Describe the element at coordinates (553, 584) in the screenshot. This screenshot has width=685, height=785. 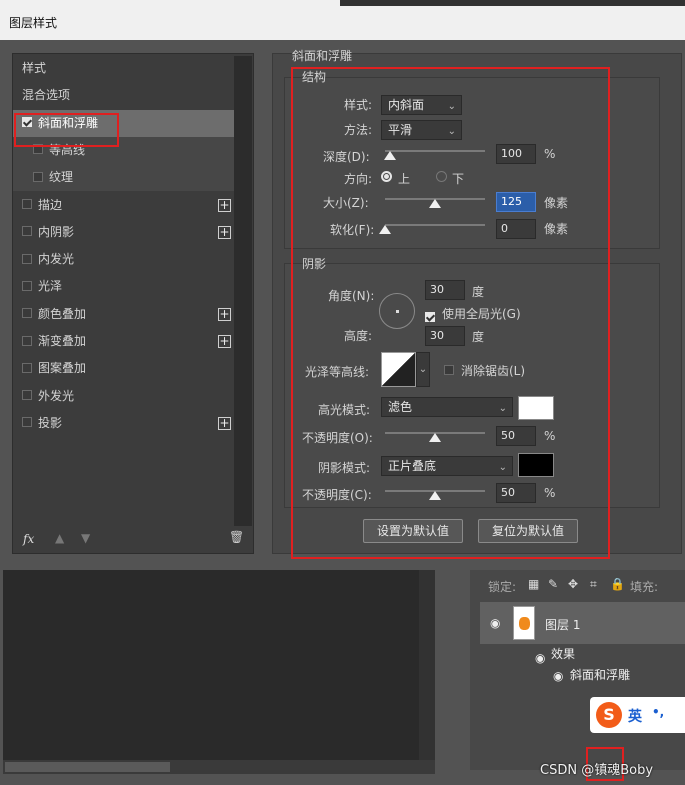
I see `brush-icon: ✎` at that location.